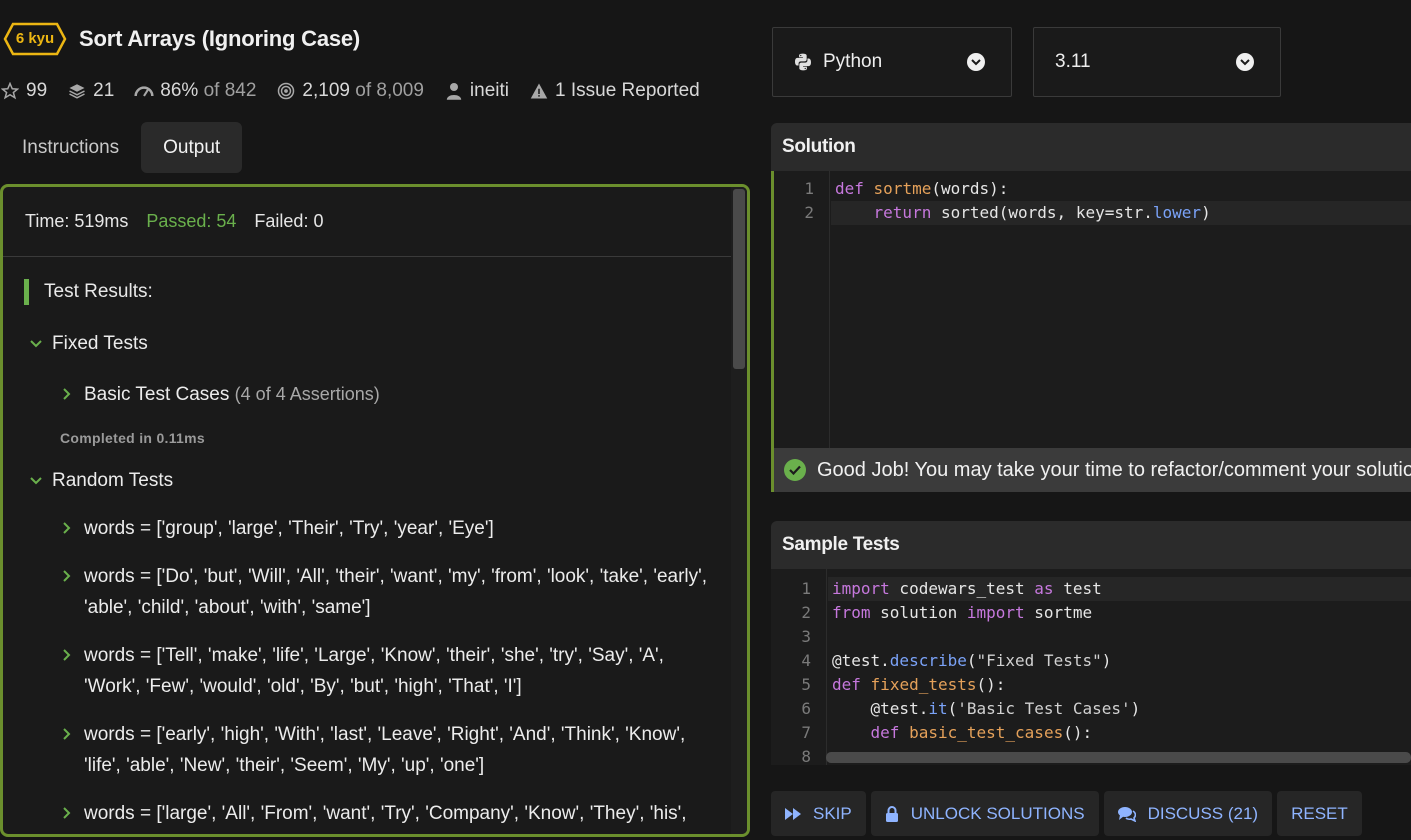 The image size is (1411, 840). Describe the element at coordinates (70, 147) in the screenshot. I see `tab-instructions: Instructions` at that location.